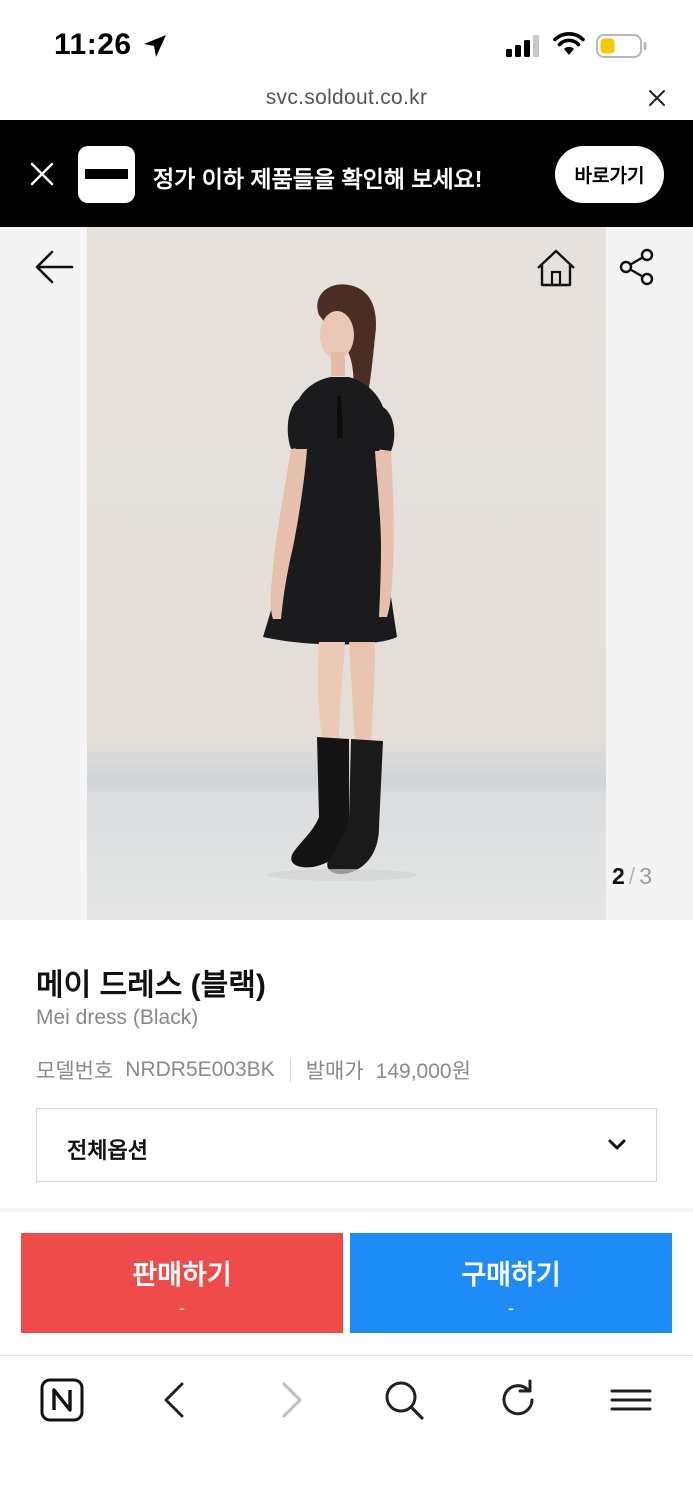 The width and height of the screenshot is (693, 1500). I want to click on buy-button-price: -, so click(511, 1308).